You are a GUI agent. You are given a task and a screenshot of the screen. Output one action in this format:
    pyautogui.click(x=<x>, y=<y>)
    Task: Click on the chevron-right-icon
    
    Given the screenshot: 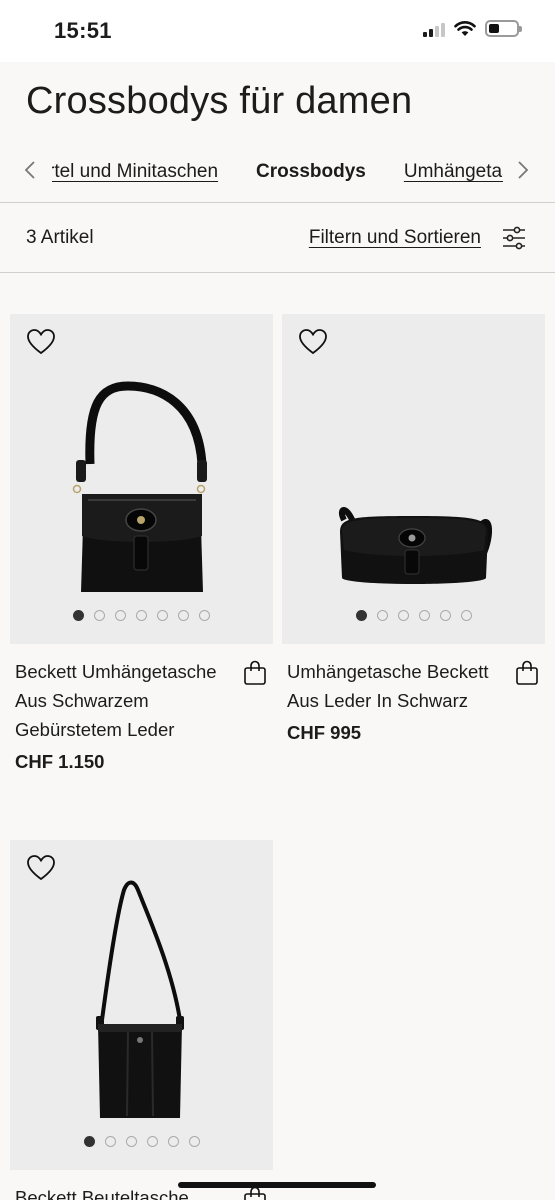 What is the action you would take?
    pyautogui.click(x=522, y=170)
    